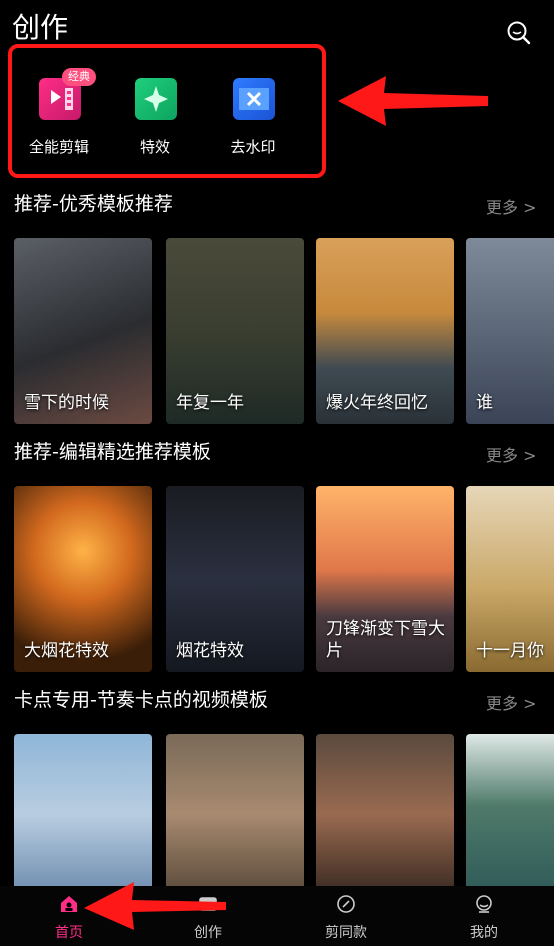  What do you see at coordinates (385, 331) in the screenshot?
I see `template-card: 爆火年终回忆` at bounding box center [385, 331].